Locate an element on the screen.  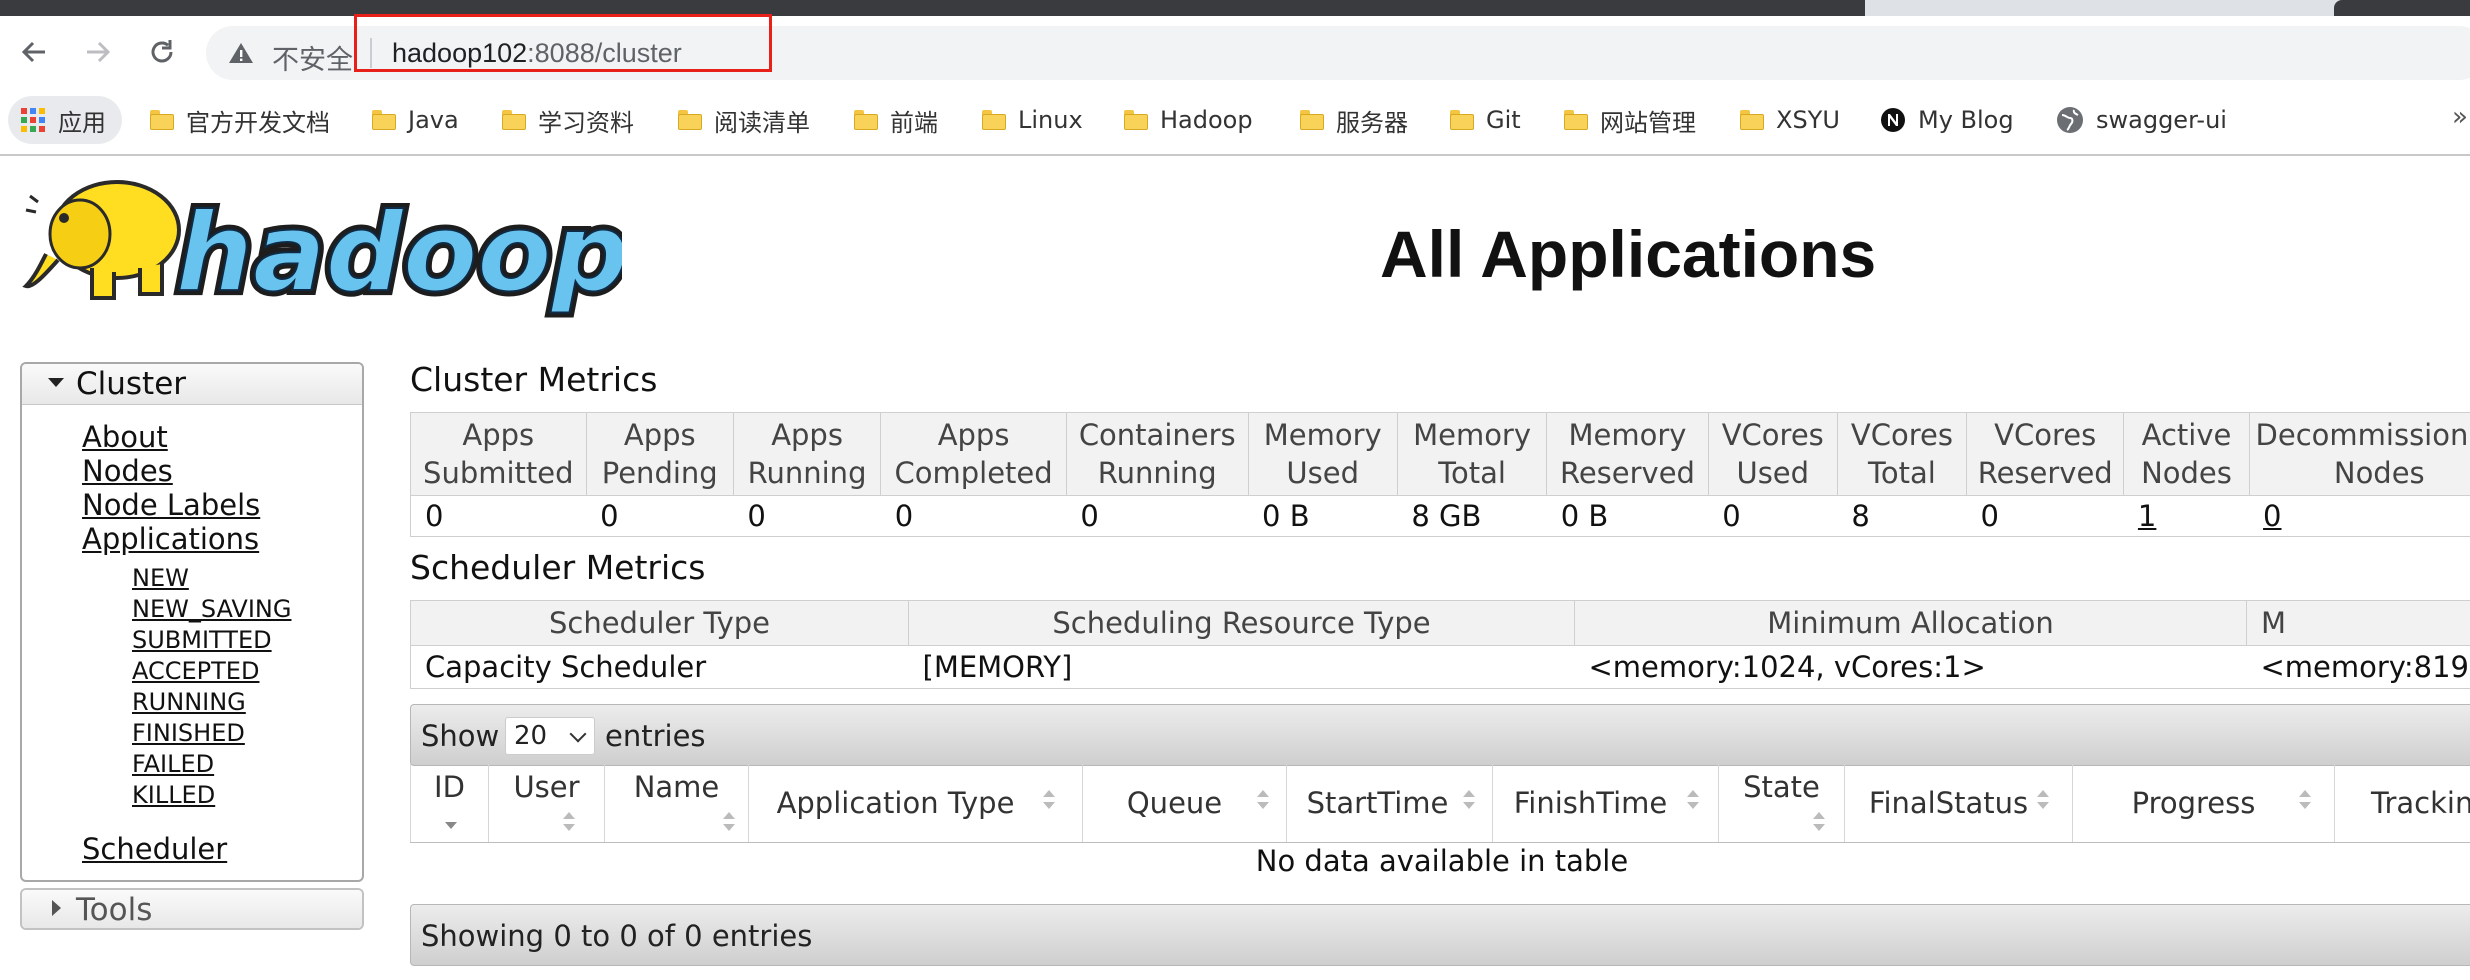
bookmark-folder: Git is located at coordinates (1485, 120).